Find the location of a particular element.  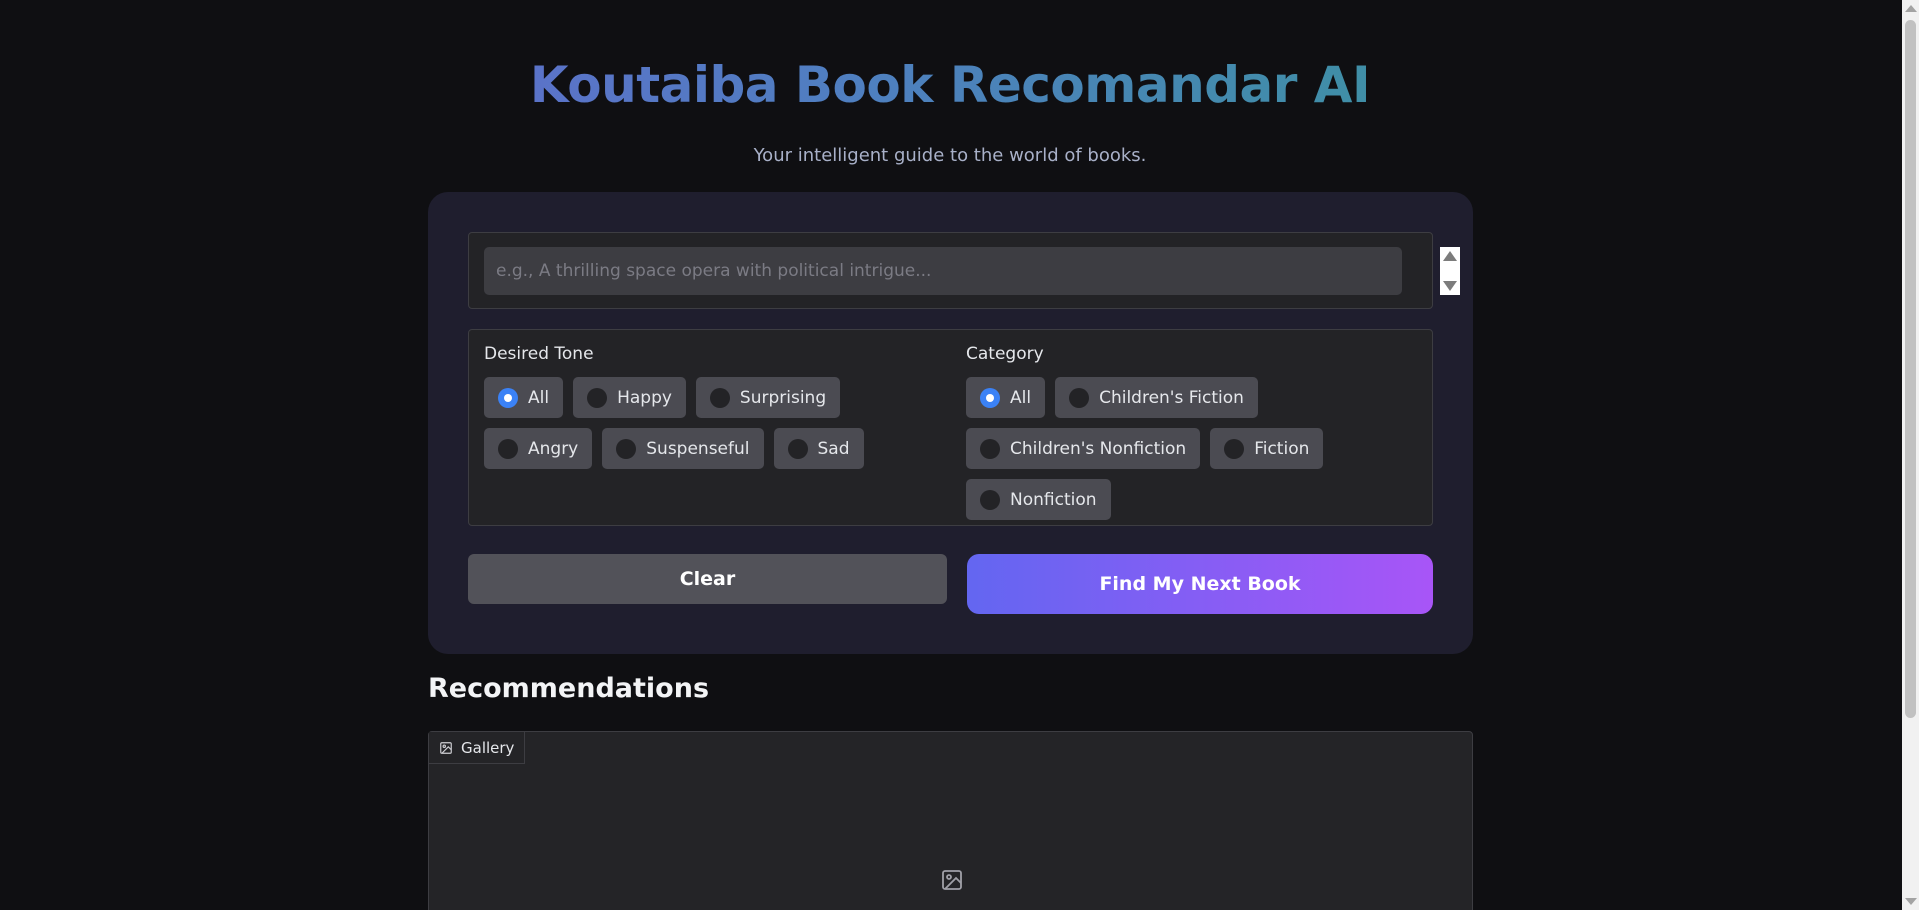

scrollbar-thumb is located at coordinates (1910, 369).